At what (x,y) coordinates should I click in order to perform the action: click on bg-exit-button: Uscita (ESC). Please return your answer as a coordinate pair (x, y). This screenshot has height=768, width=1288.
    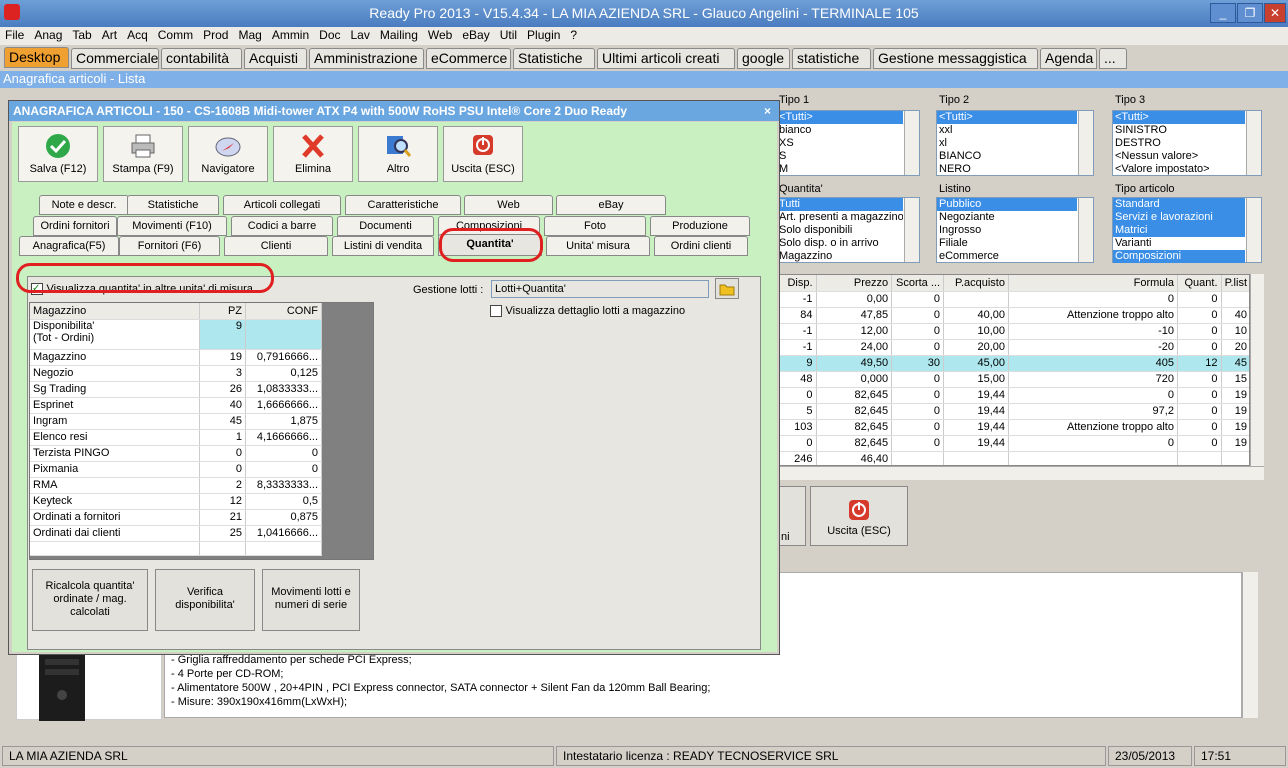
    Looking at the image, I should click on (859, 516).